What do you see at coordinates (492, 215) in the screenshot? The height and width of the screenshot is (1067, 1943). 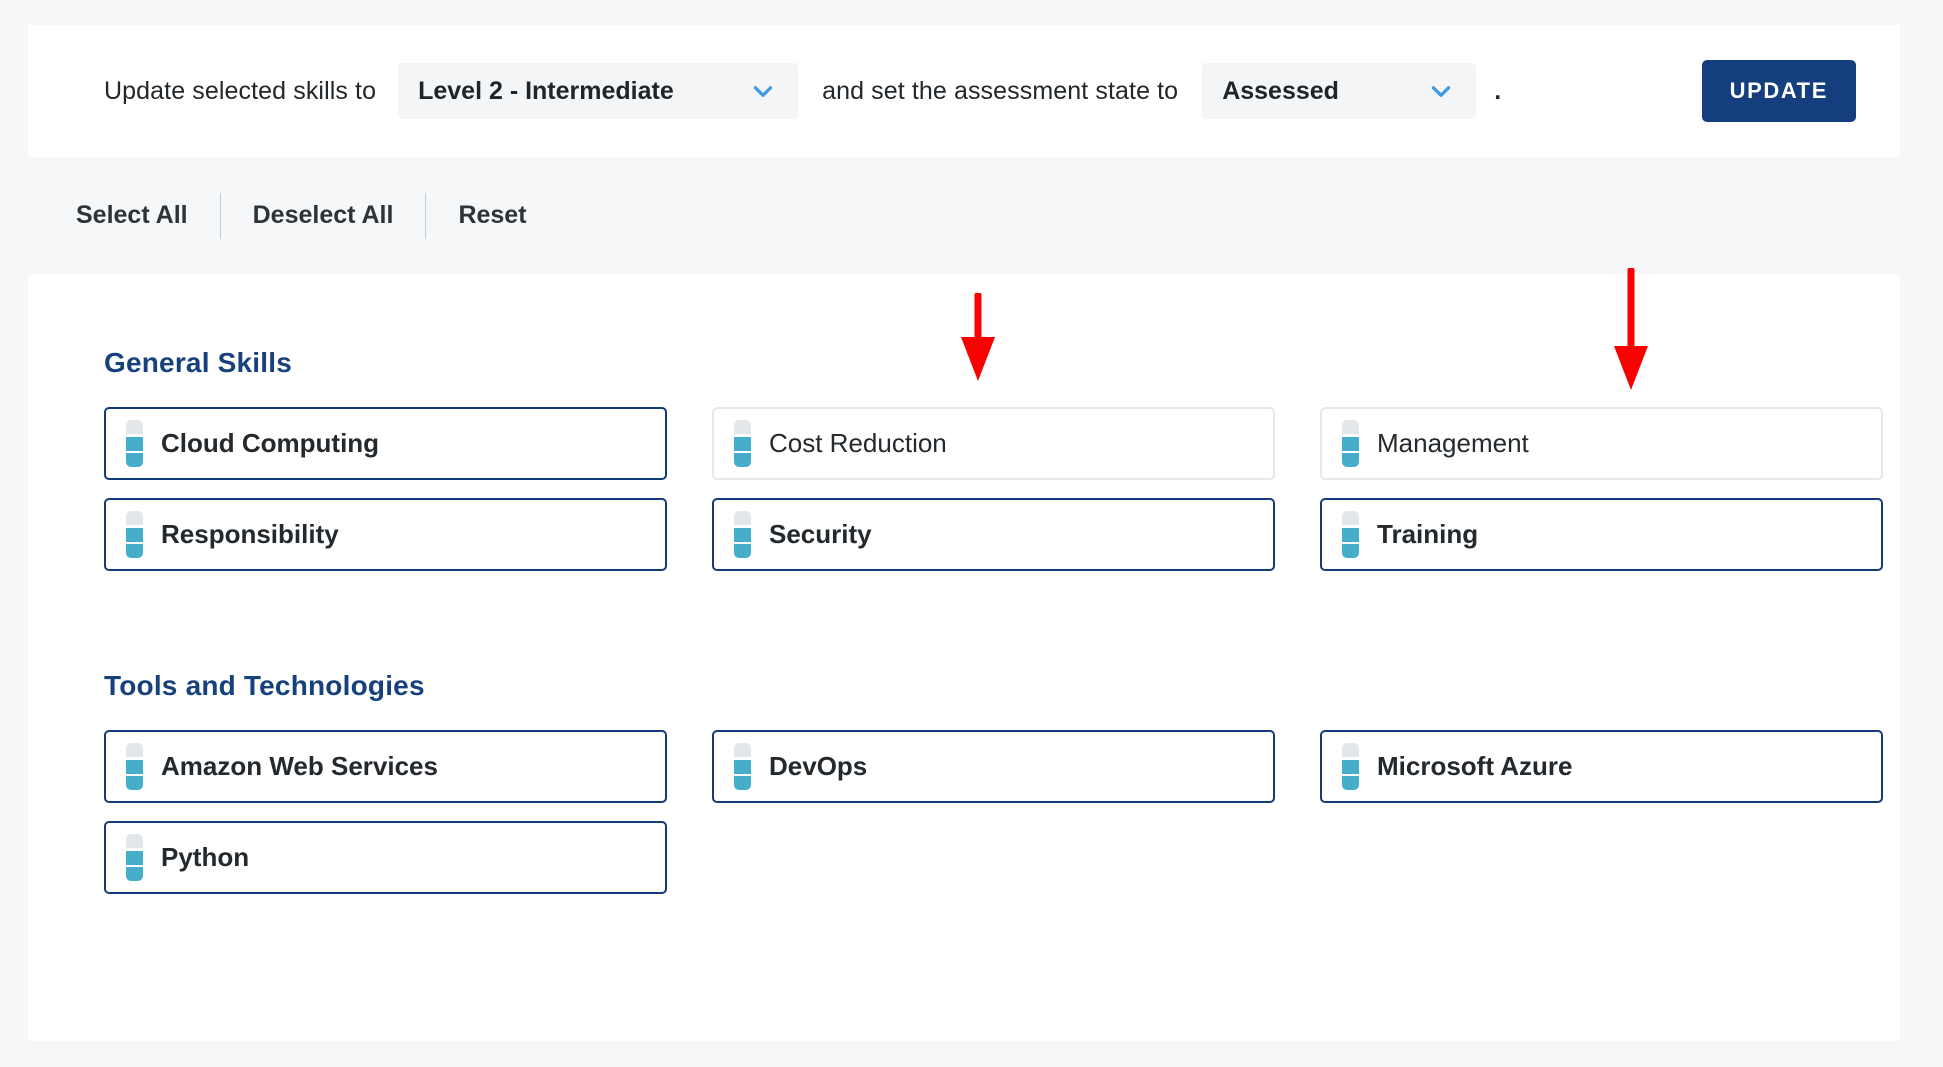 I see `reset-button: Reset` at bounding box center [492, 215].